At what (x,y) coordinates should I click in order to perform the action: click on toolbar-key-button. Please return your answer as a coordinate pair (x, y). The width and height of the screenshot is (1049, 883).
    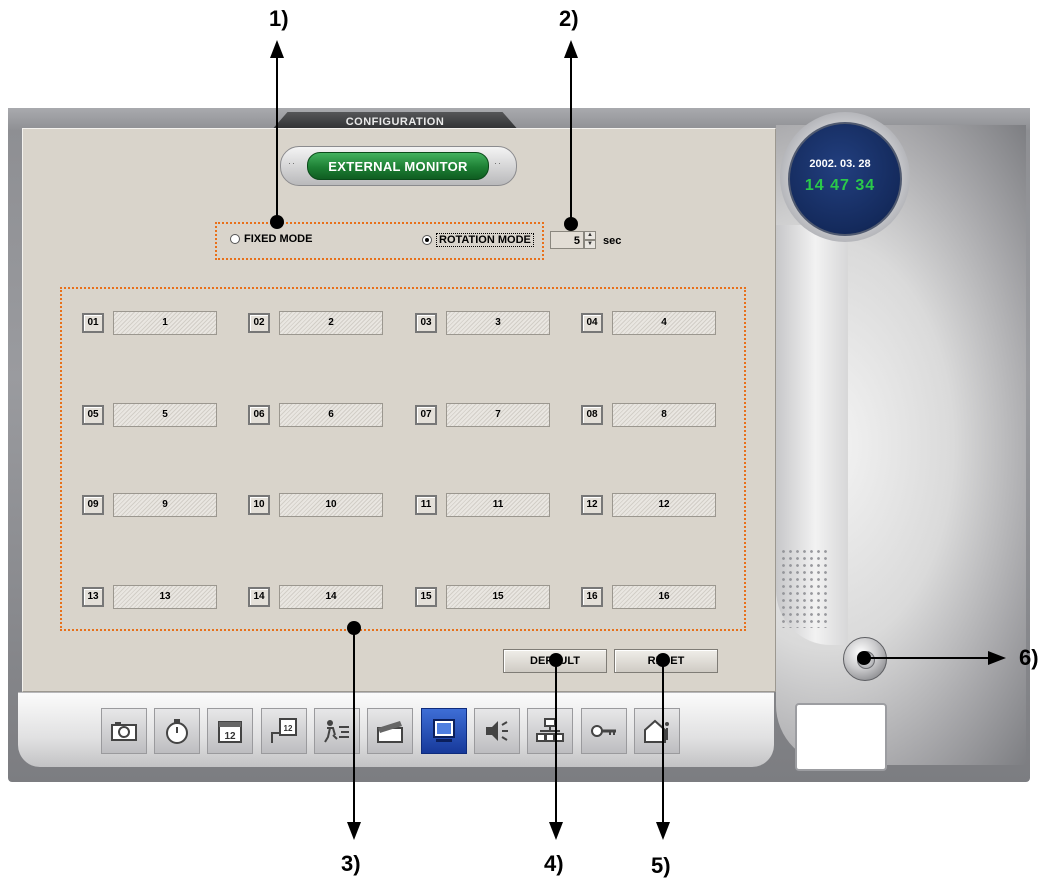
    Looking at the image, I should click on (604, 731).